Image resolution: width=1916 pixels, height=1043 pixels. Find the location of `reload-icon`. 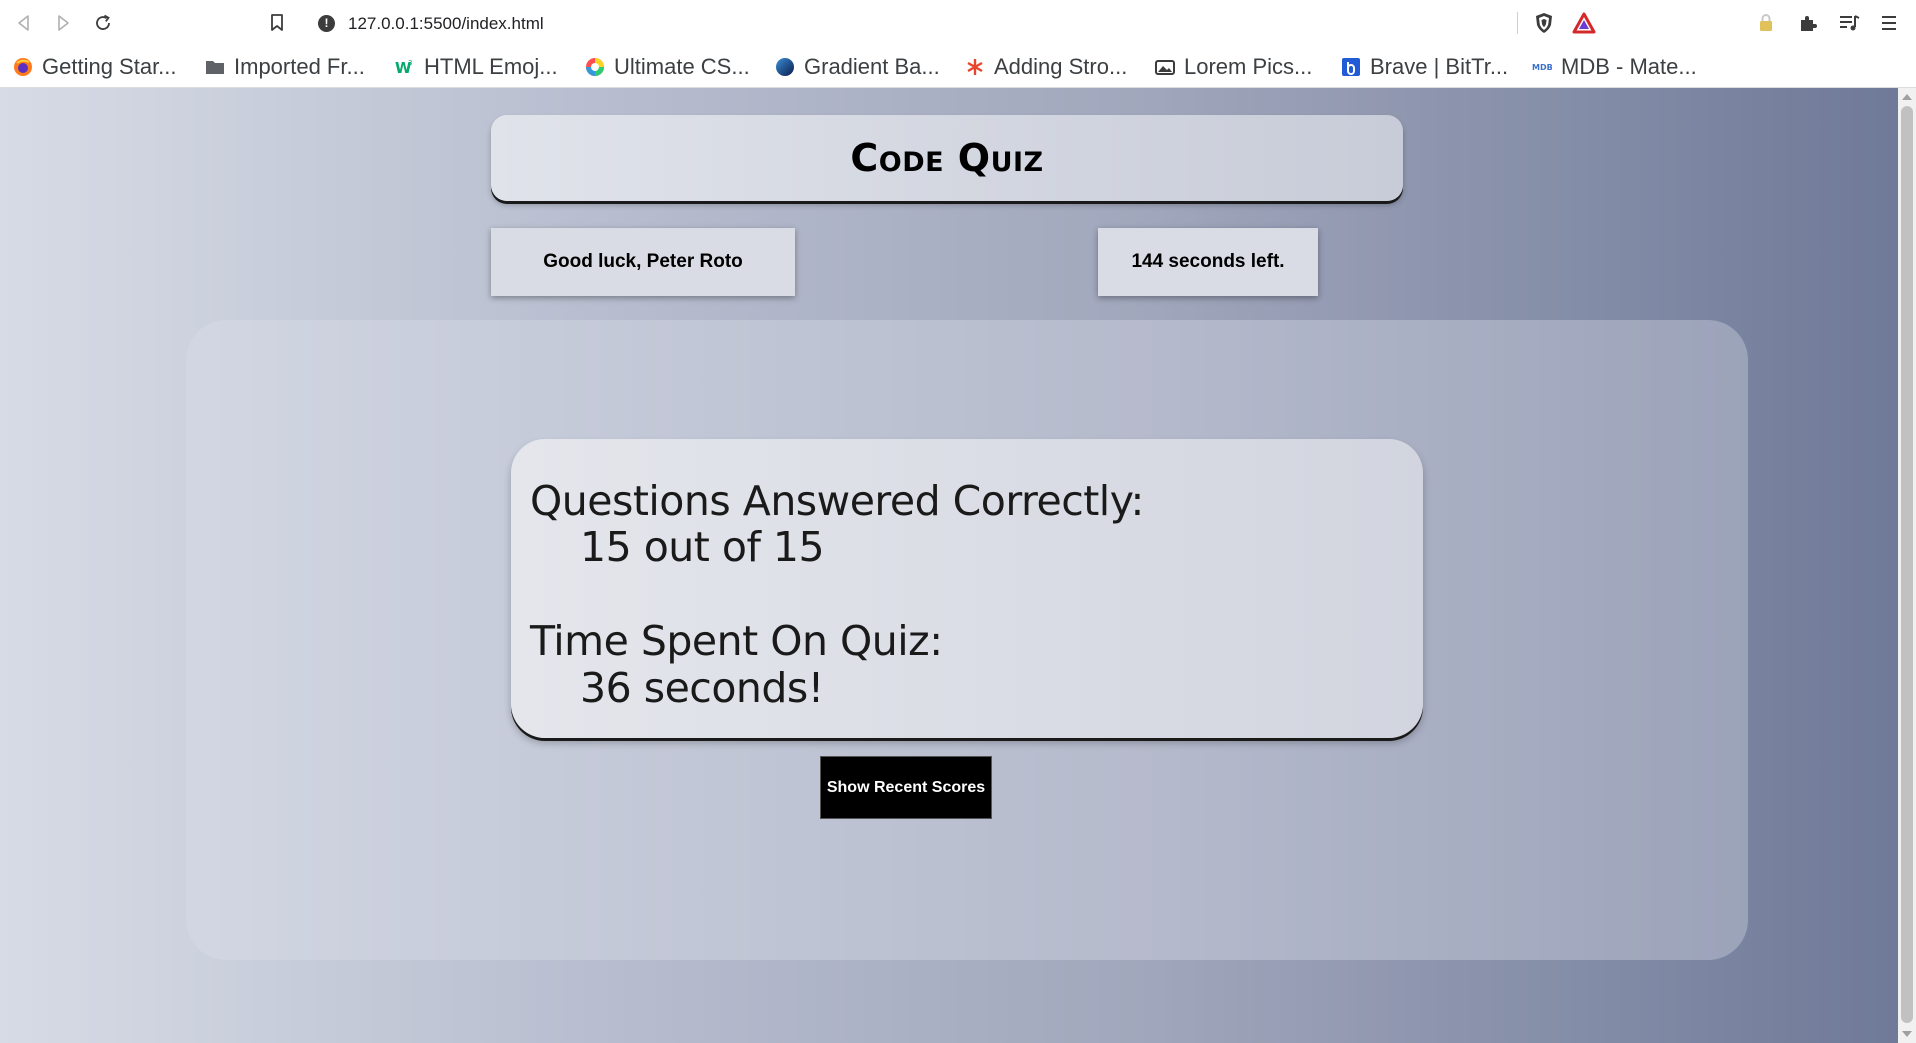

reload-icon is located at coordinates (103, 22).